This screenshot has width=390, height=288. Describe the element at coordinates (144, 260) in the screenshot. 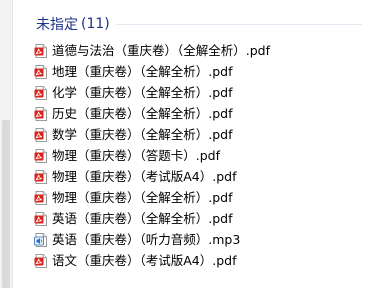

I see `file-name: 语文（重庆卷）（考试版A4）.pdf` at that location.